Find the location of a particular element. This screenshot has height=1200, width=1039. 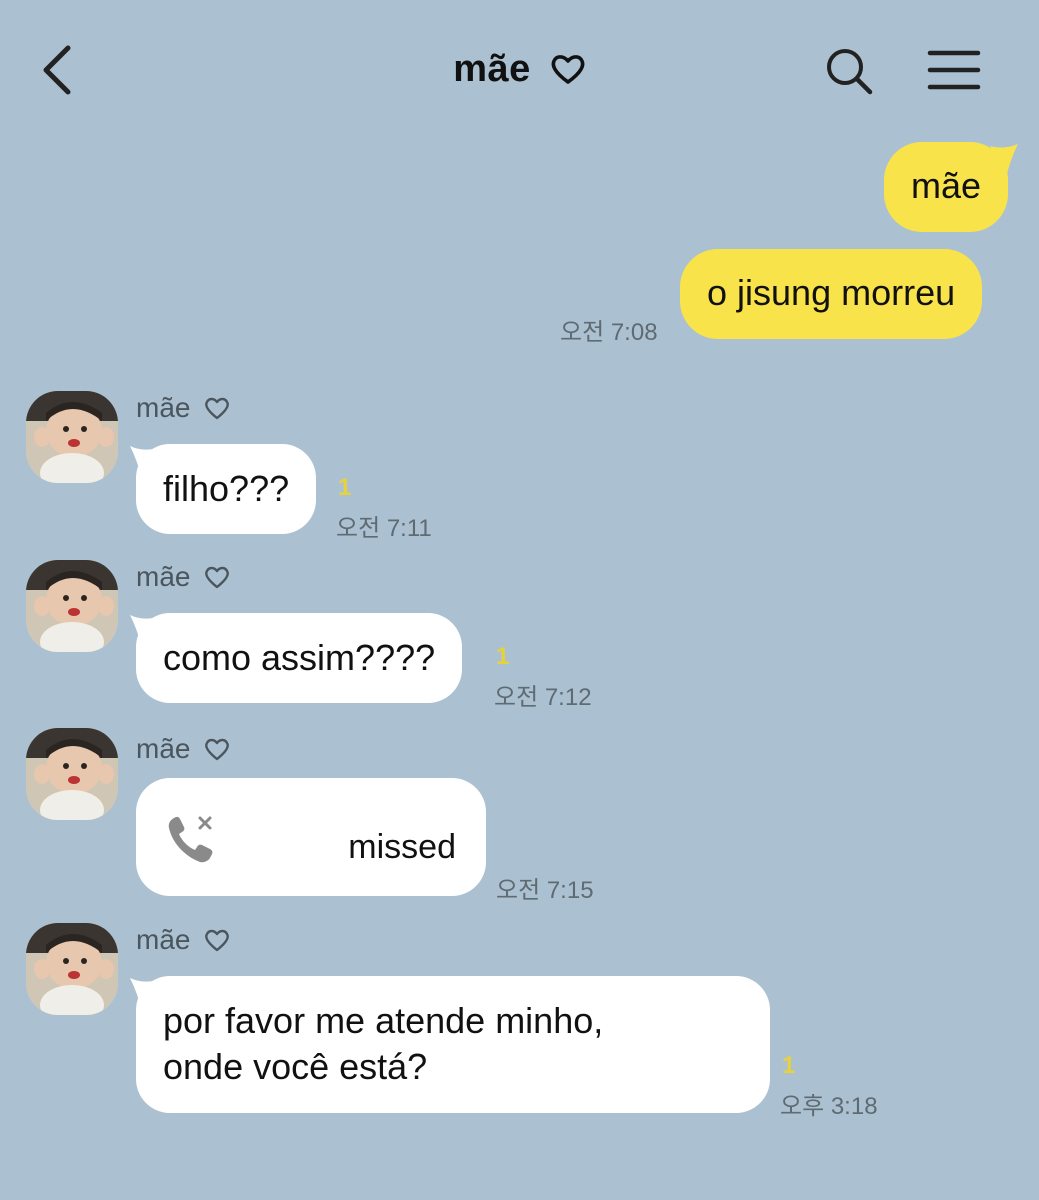

incoming-message-bubble: como assim???? is located at coordinates (299, 658).